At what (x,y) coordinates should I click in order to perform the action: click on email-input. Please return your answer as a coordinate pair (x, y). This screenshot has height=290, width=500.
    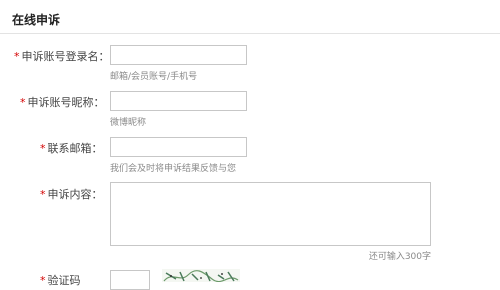
    Looking at the image, I should click on (178, 147).